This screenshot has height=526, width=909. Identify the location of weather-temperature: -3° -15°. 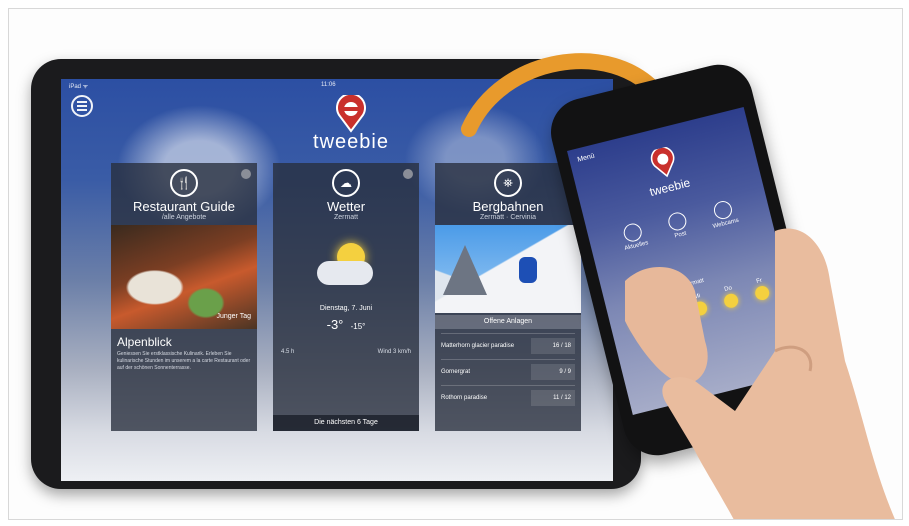
(346, 324).